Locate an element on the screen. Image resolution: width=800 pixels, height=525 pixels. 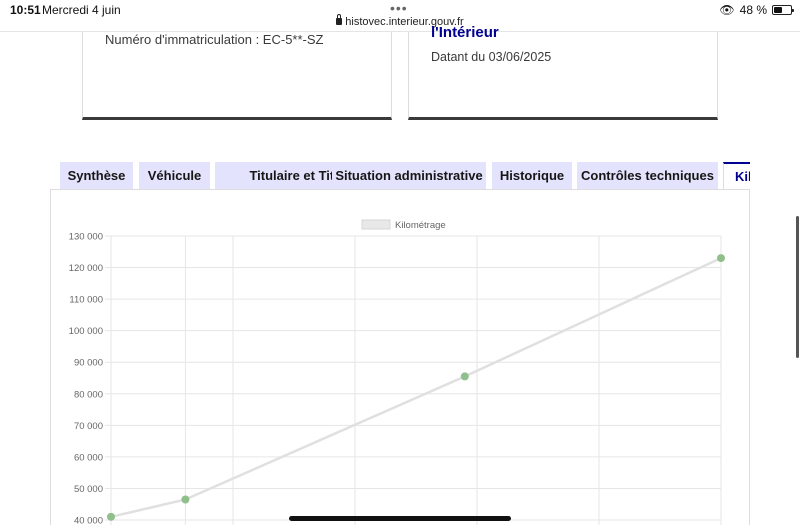
url-bar: histovec.interieur.gouv.fr is located at coordinates (400, 22).